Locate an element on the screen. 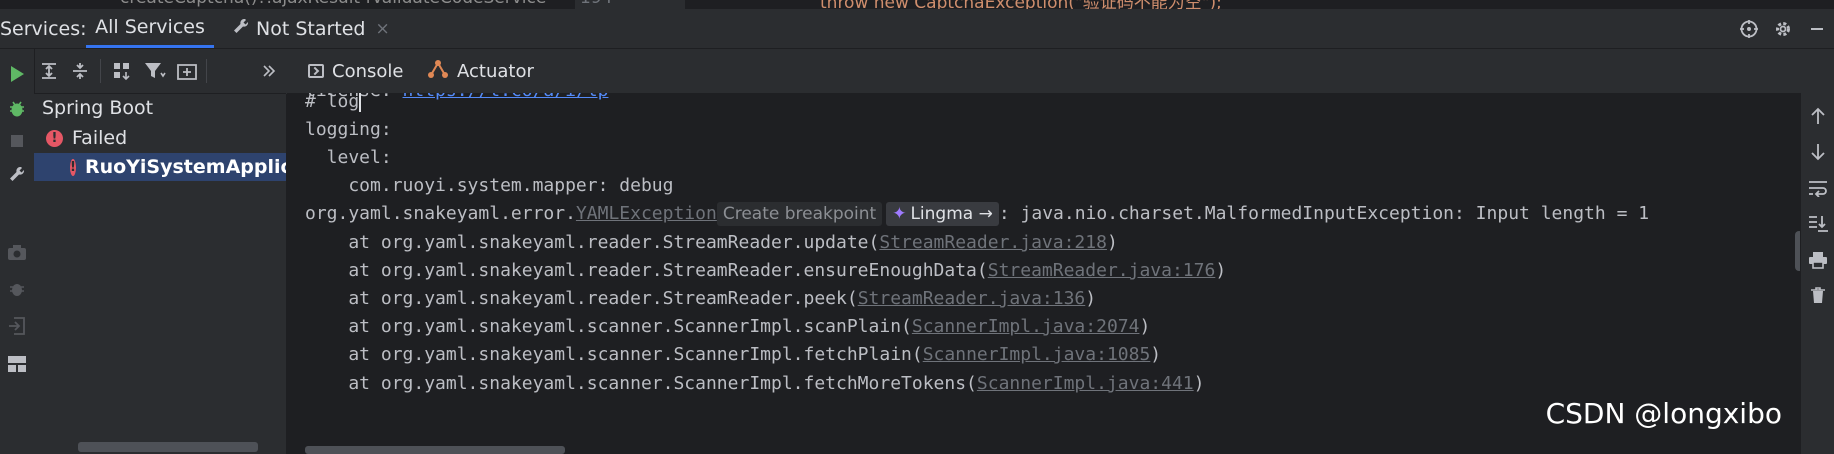 This screenshot has width=1834, height=454. filter-icon is located at coordinates (155, 71).